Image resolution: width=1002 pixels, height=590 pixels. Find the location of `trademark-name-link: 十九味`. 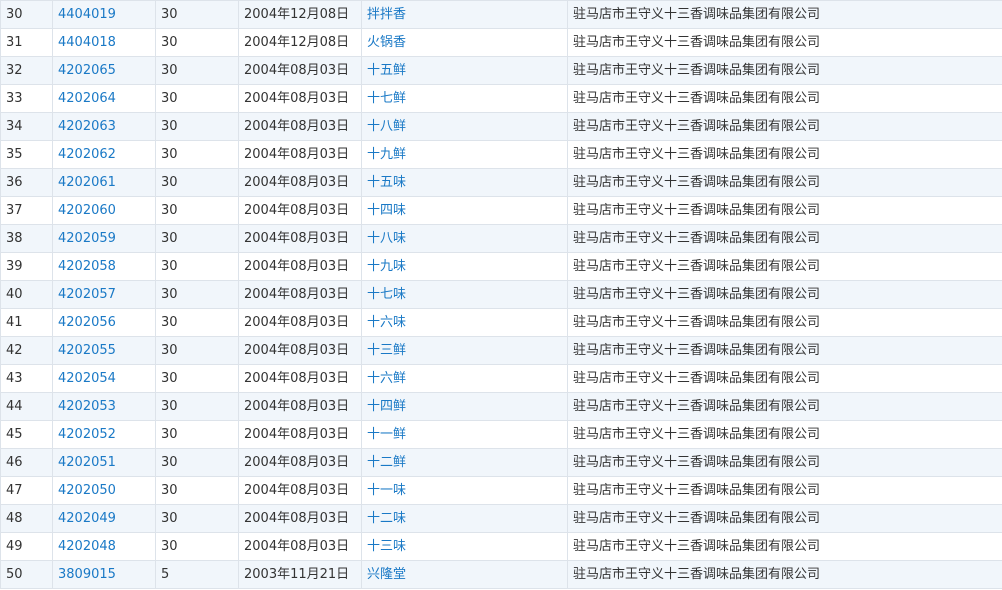

trademark-name-link: 十九味 is located at coordinates (464, 266).